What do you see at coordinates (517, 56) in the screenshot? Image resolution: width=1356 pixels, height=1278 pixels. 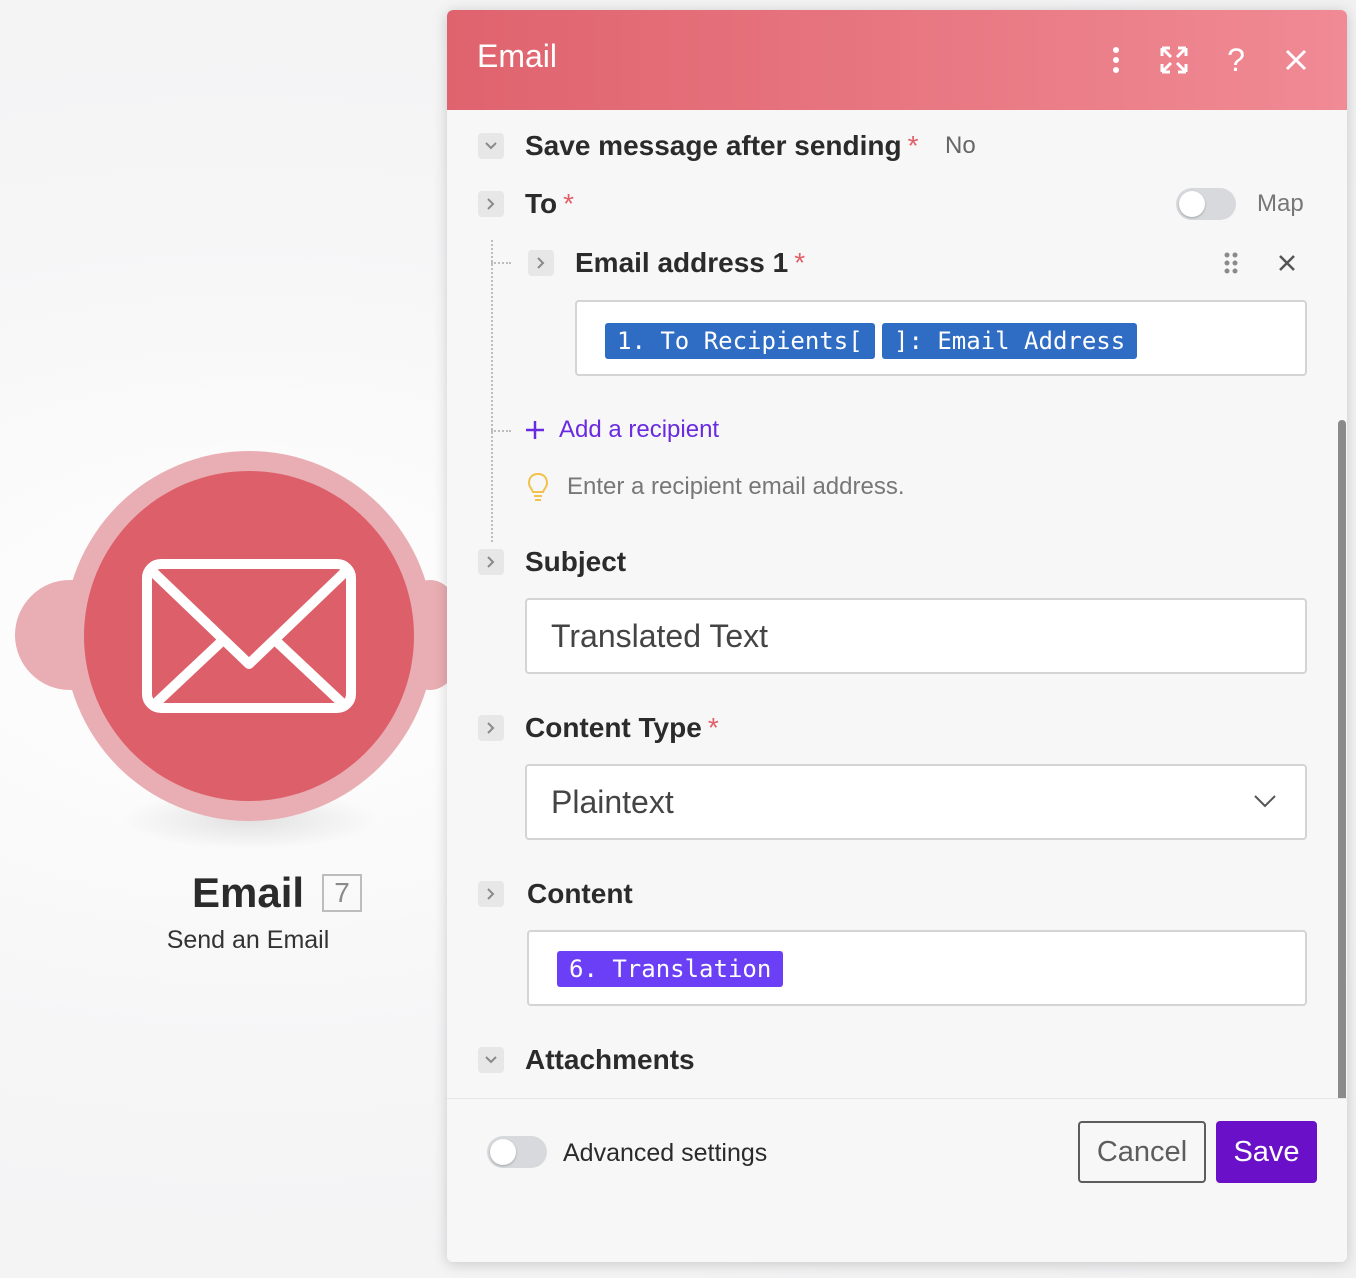 I see `panel-title: Email` at bounding box center [517, 56].